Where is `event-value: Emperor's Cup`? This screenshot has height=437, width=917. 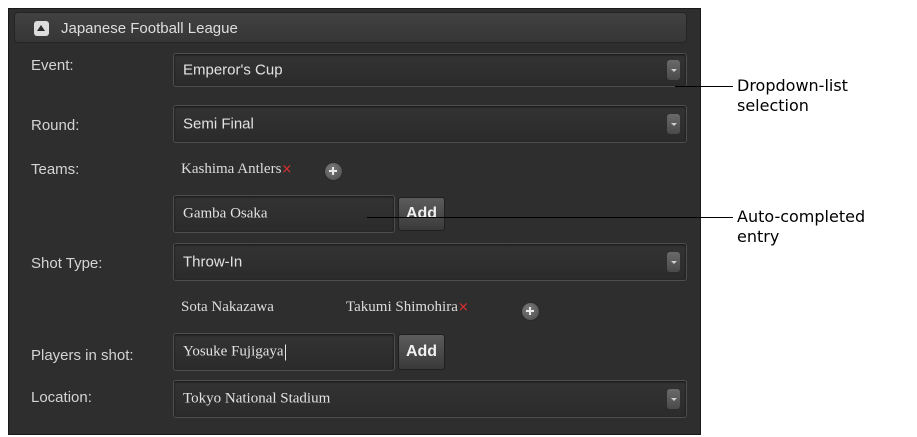
event-value: Emperor's Cup is located at coordinates (233, 70).